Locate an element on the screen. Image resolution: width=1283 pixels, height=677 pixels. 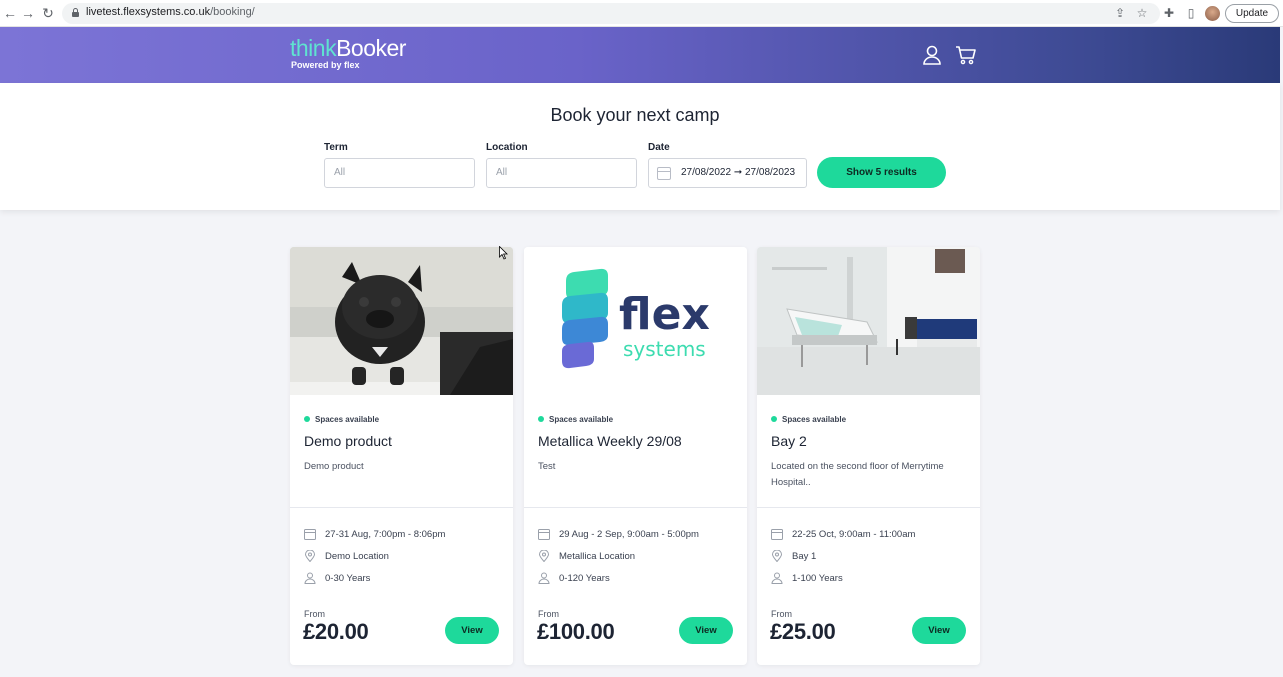
card-dates: 22-25 Oct, 9:00am - 11:00am is located at coordinates (843, 534).